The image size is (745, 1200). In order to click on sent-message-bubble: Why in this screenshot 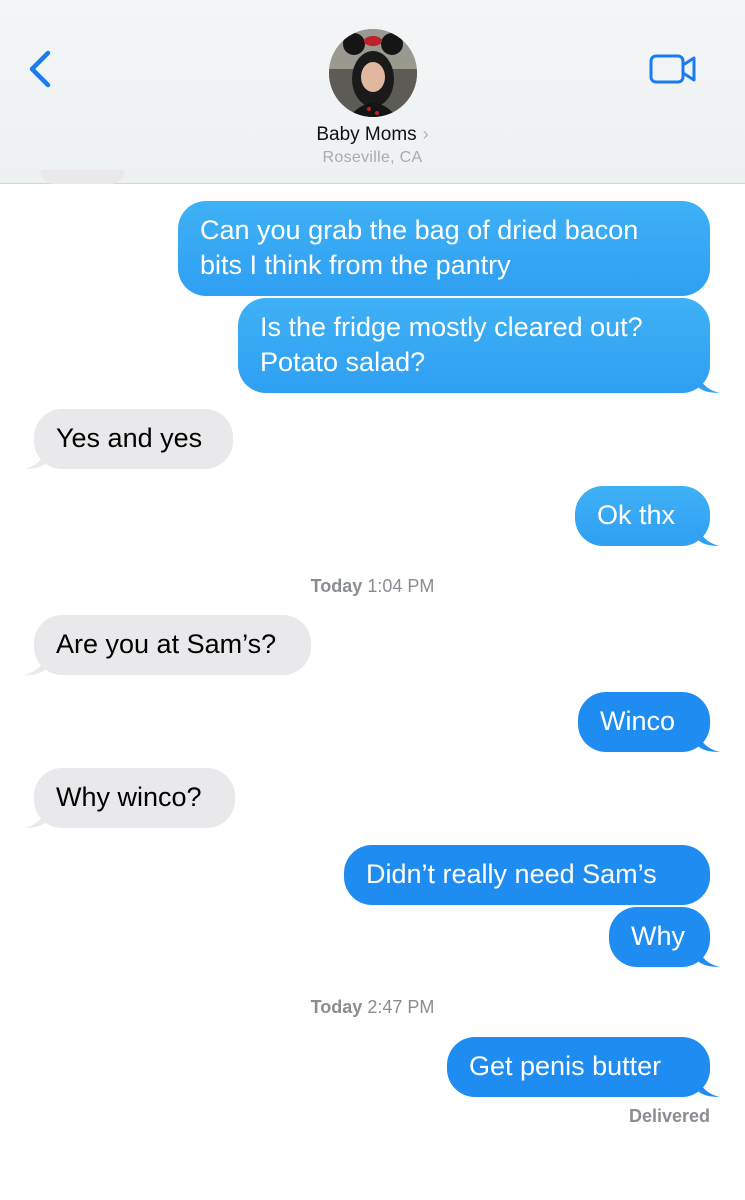, I will do `click(664, 937)`.